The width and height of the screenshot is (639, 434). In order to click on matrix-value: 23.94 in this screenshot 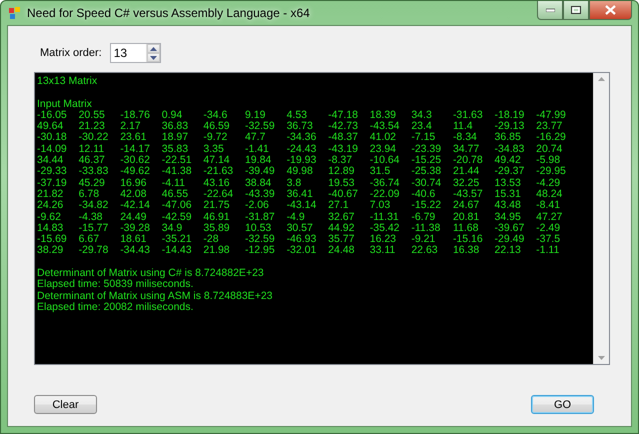, I will do `click(384, 150)`.